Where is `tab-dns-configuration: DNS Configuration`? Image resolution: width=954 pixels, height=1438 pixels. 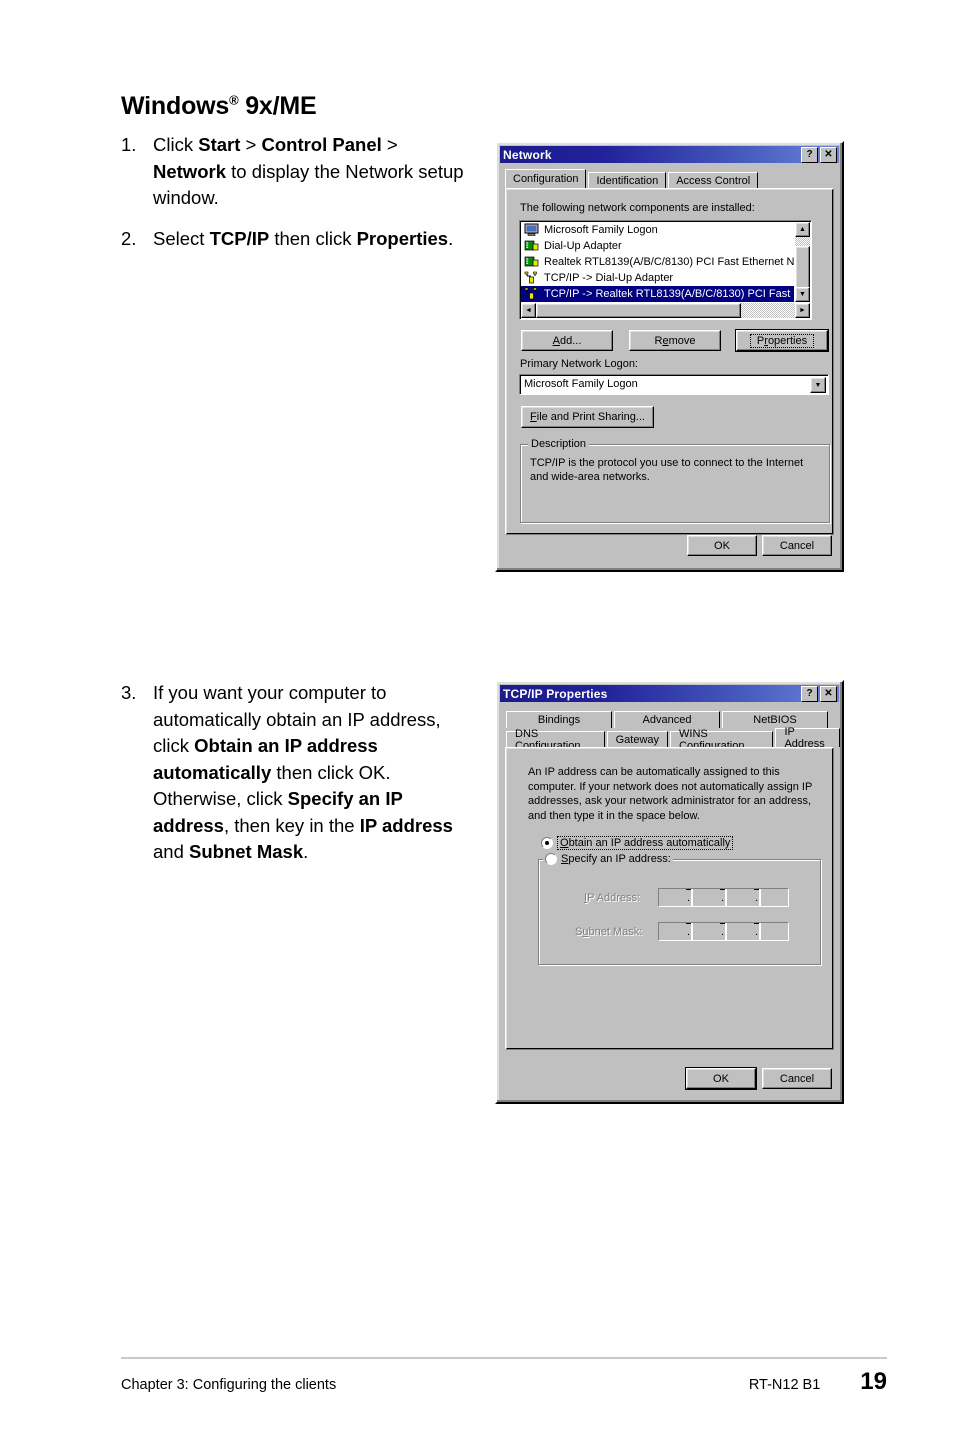 tab-dns-configuration: DNS Configuration is located at coordinates (555, 740).